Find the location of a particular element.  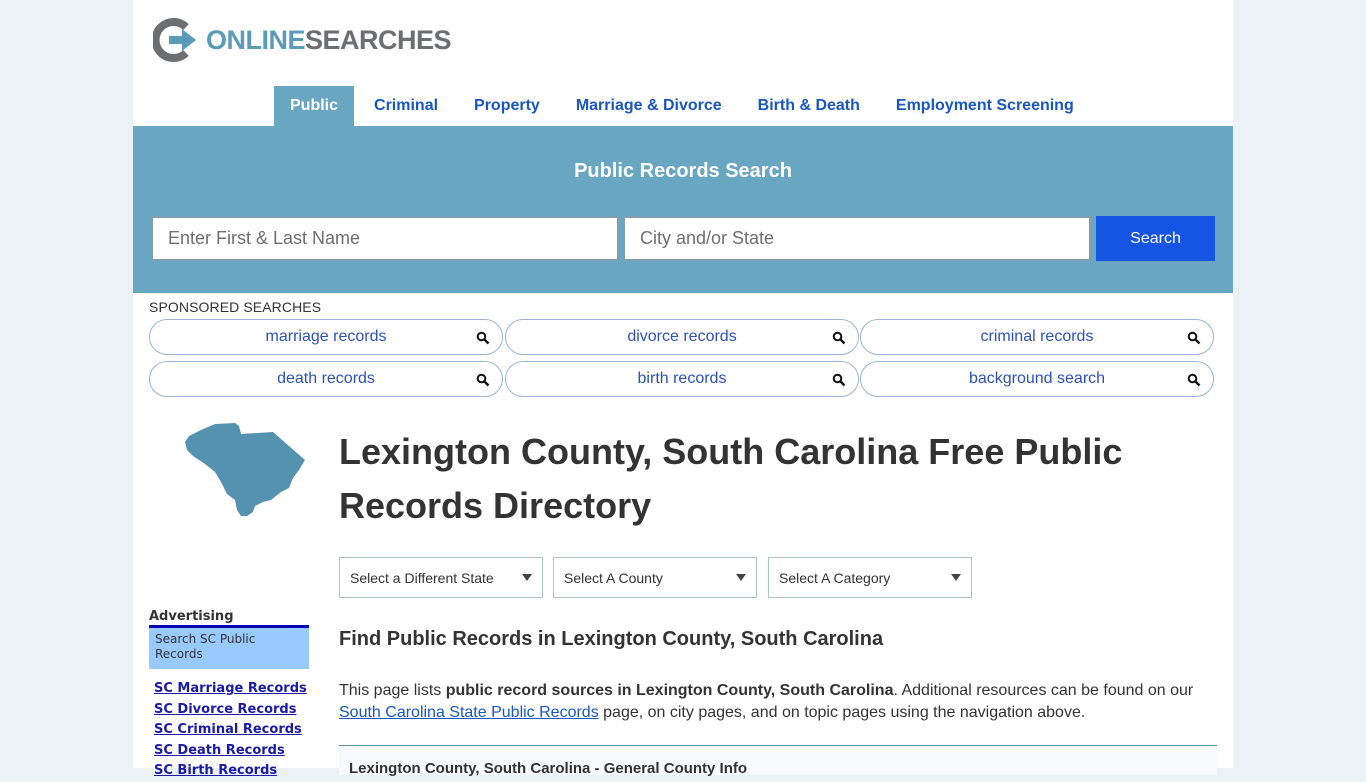

state-select-value: Select a Different State is located at coordinates (422, 577).